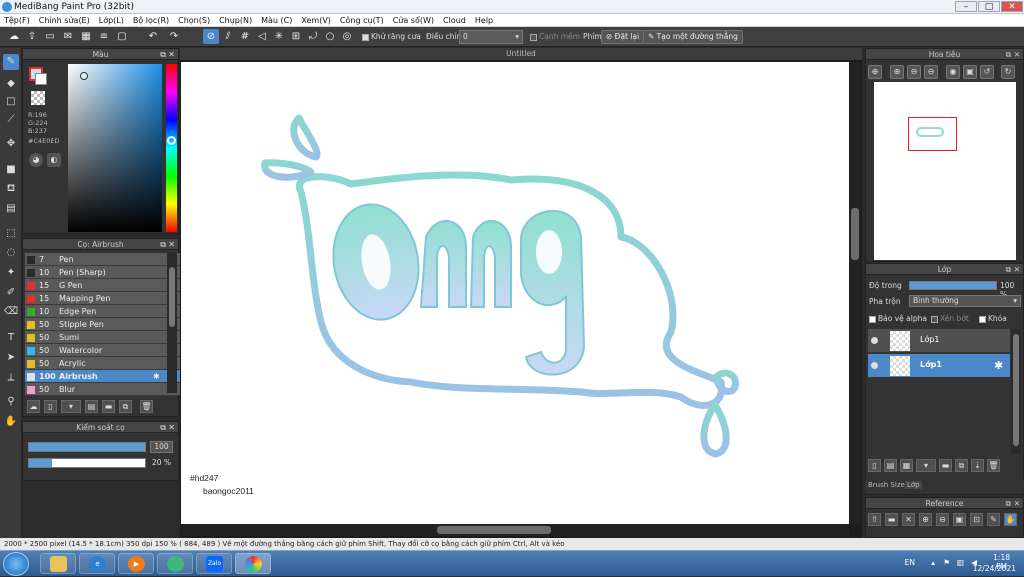  What do you see at coordinates (50, 36) in the screenshot?
I see `comment-icon: ▭` at bounding box center [50, 36].